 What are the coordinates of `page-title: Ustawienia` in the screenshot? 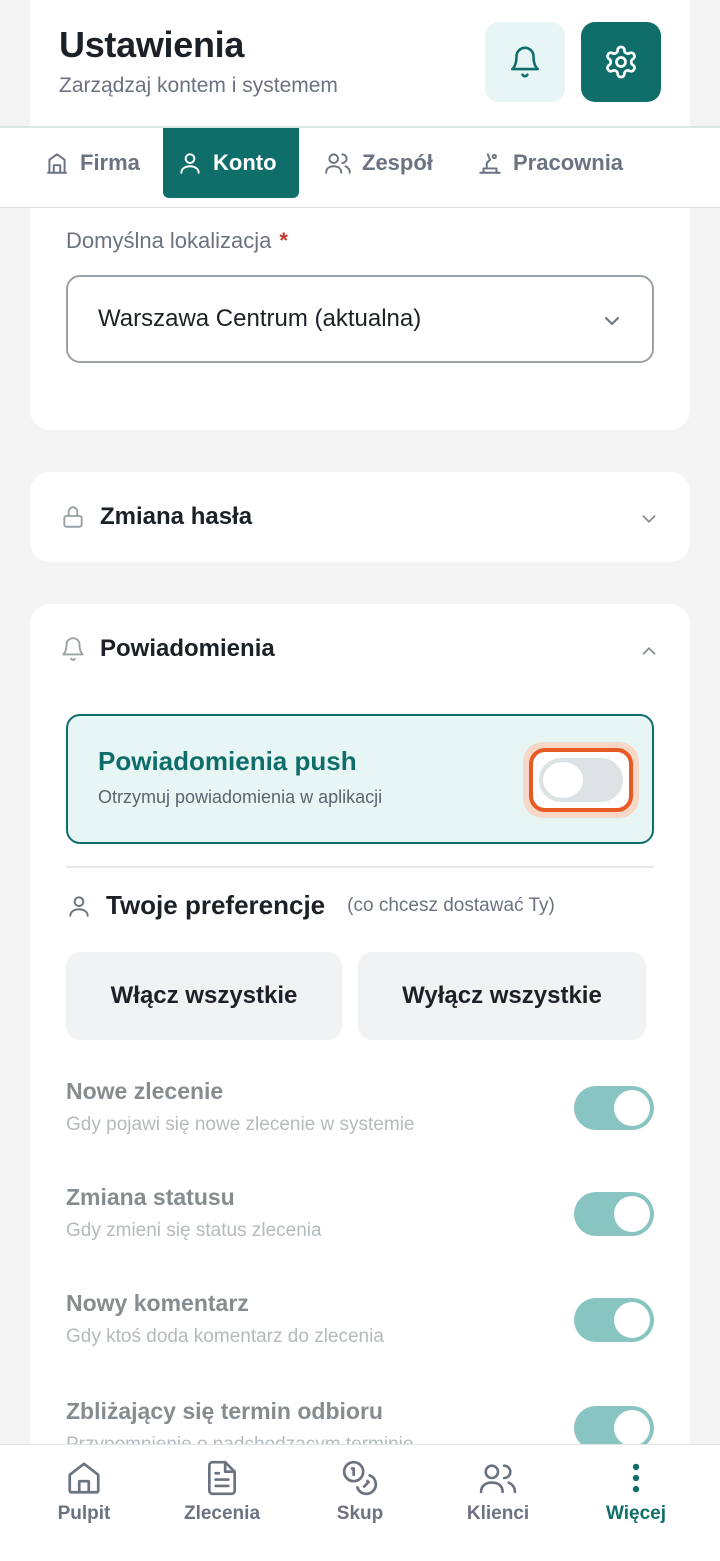 It's located at (152, 44).